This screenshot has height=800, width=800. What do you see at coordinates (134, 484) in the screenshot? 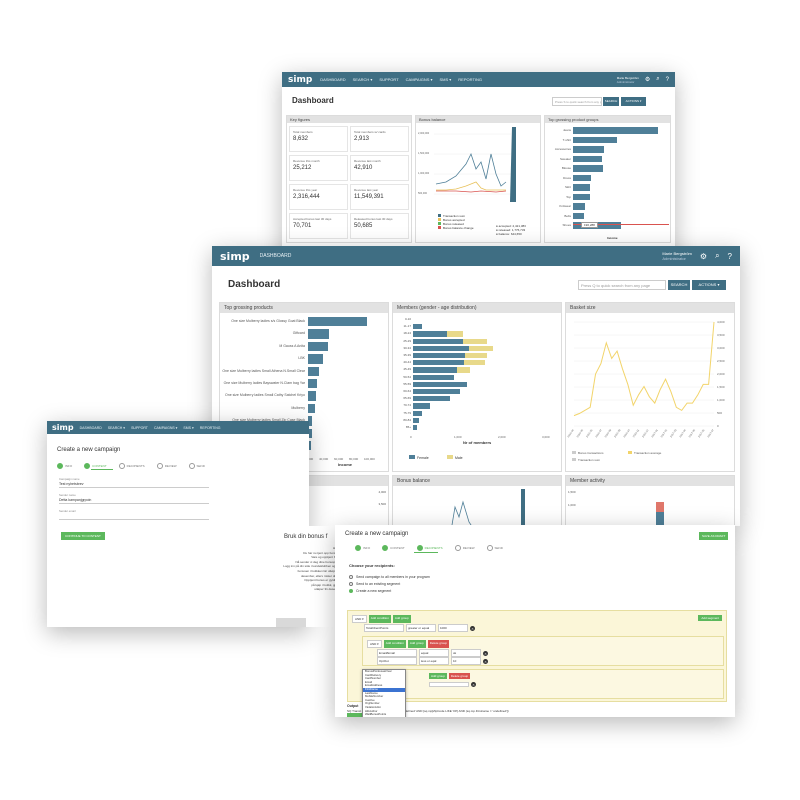
I see `field-input: Test nyhetsbrev` at bounding box center [134, 484].